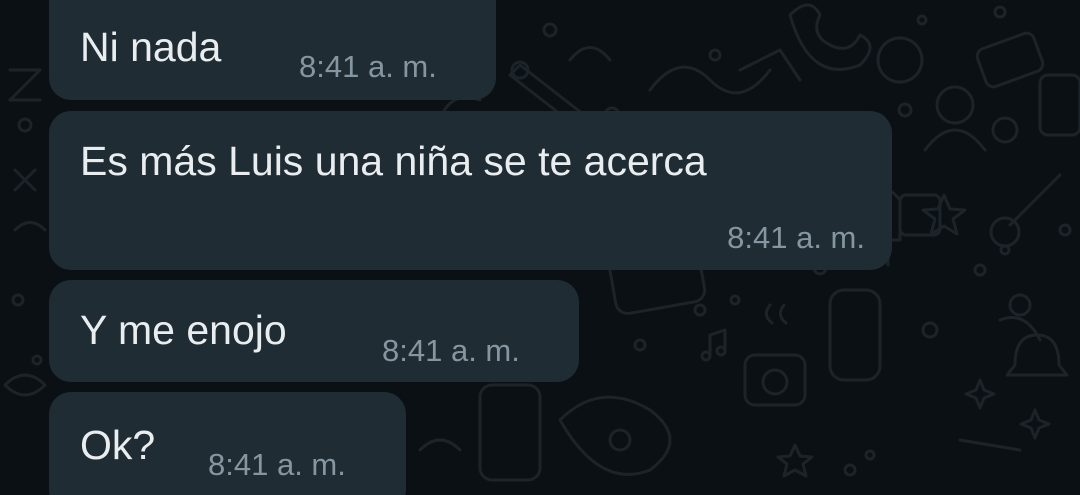 Image resolution: width=1080 pixels, height=495 pixels. Describe the element at coordinates (272, 50) in the screenshot. I see `message-bubble: Ni nada 8:41 a. m.` at that location.